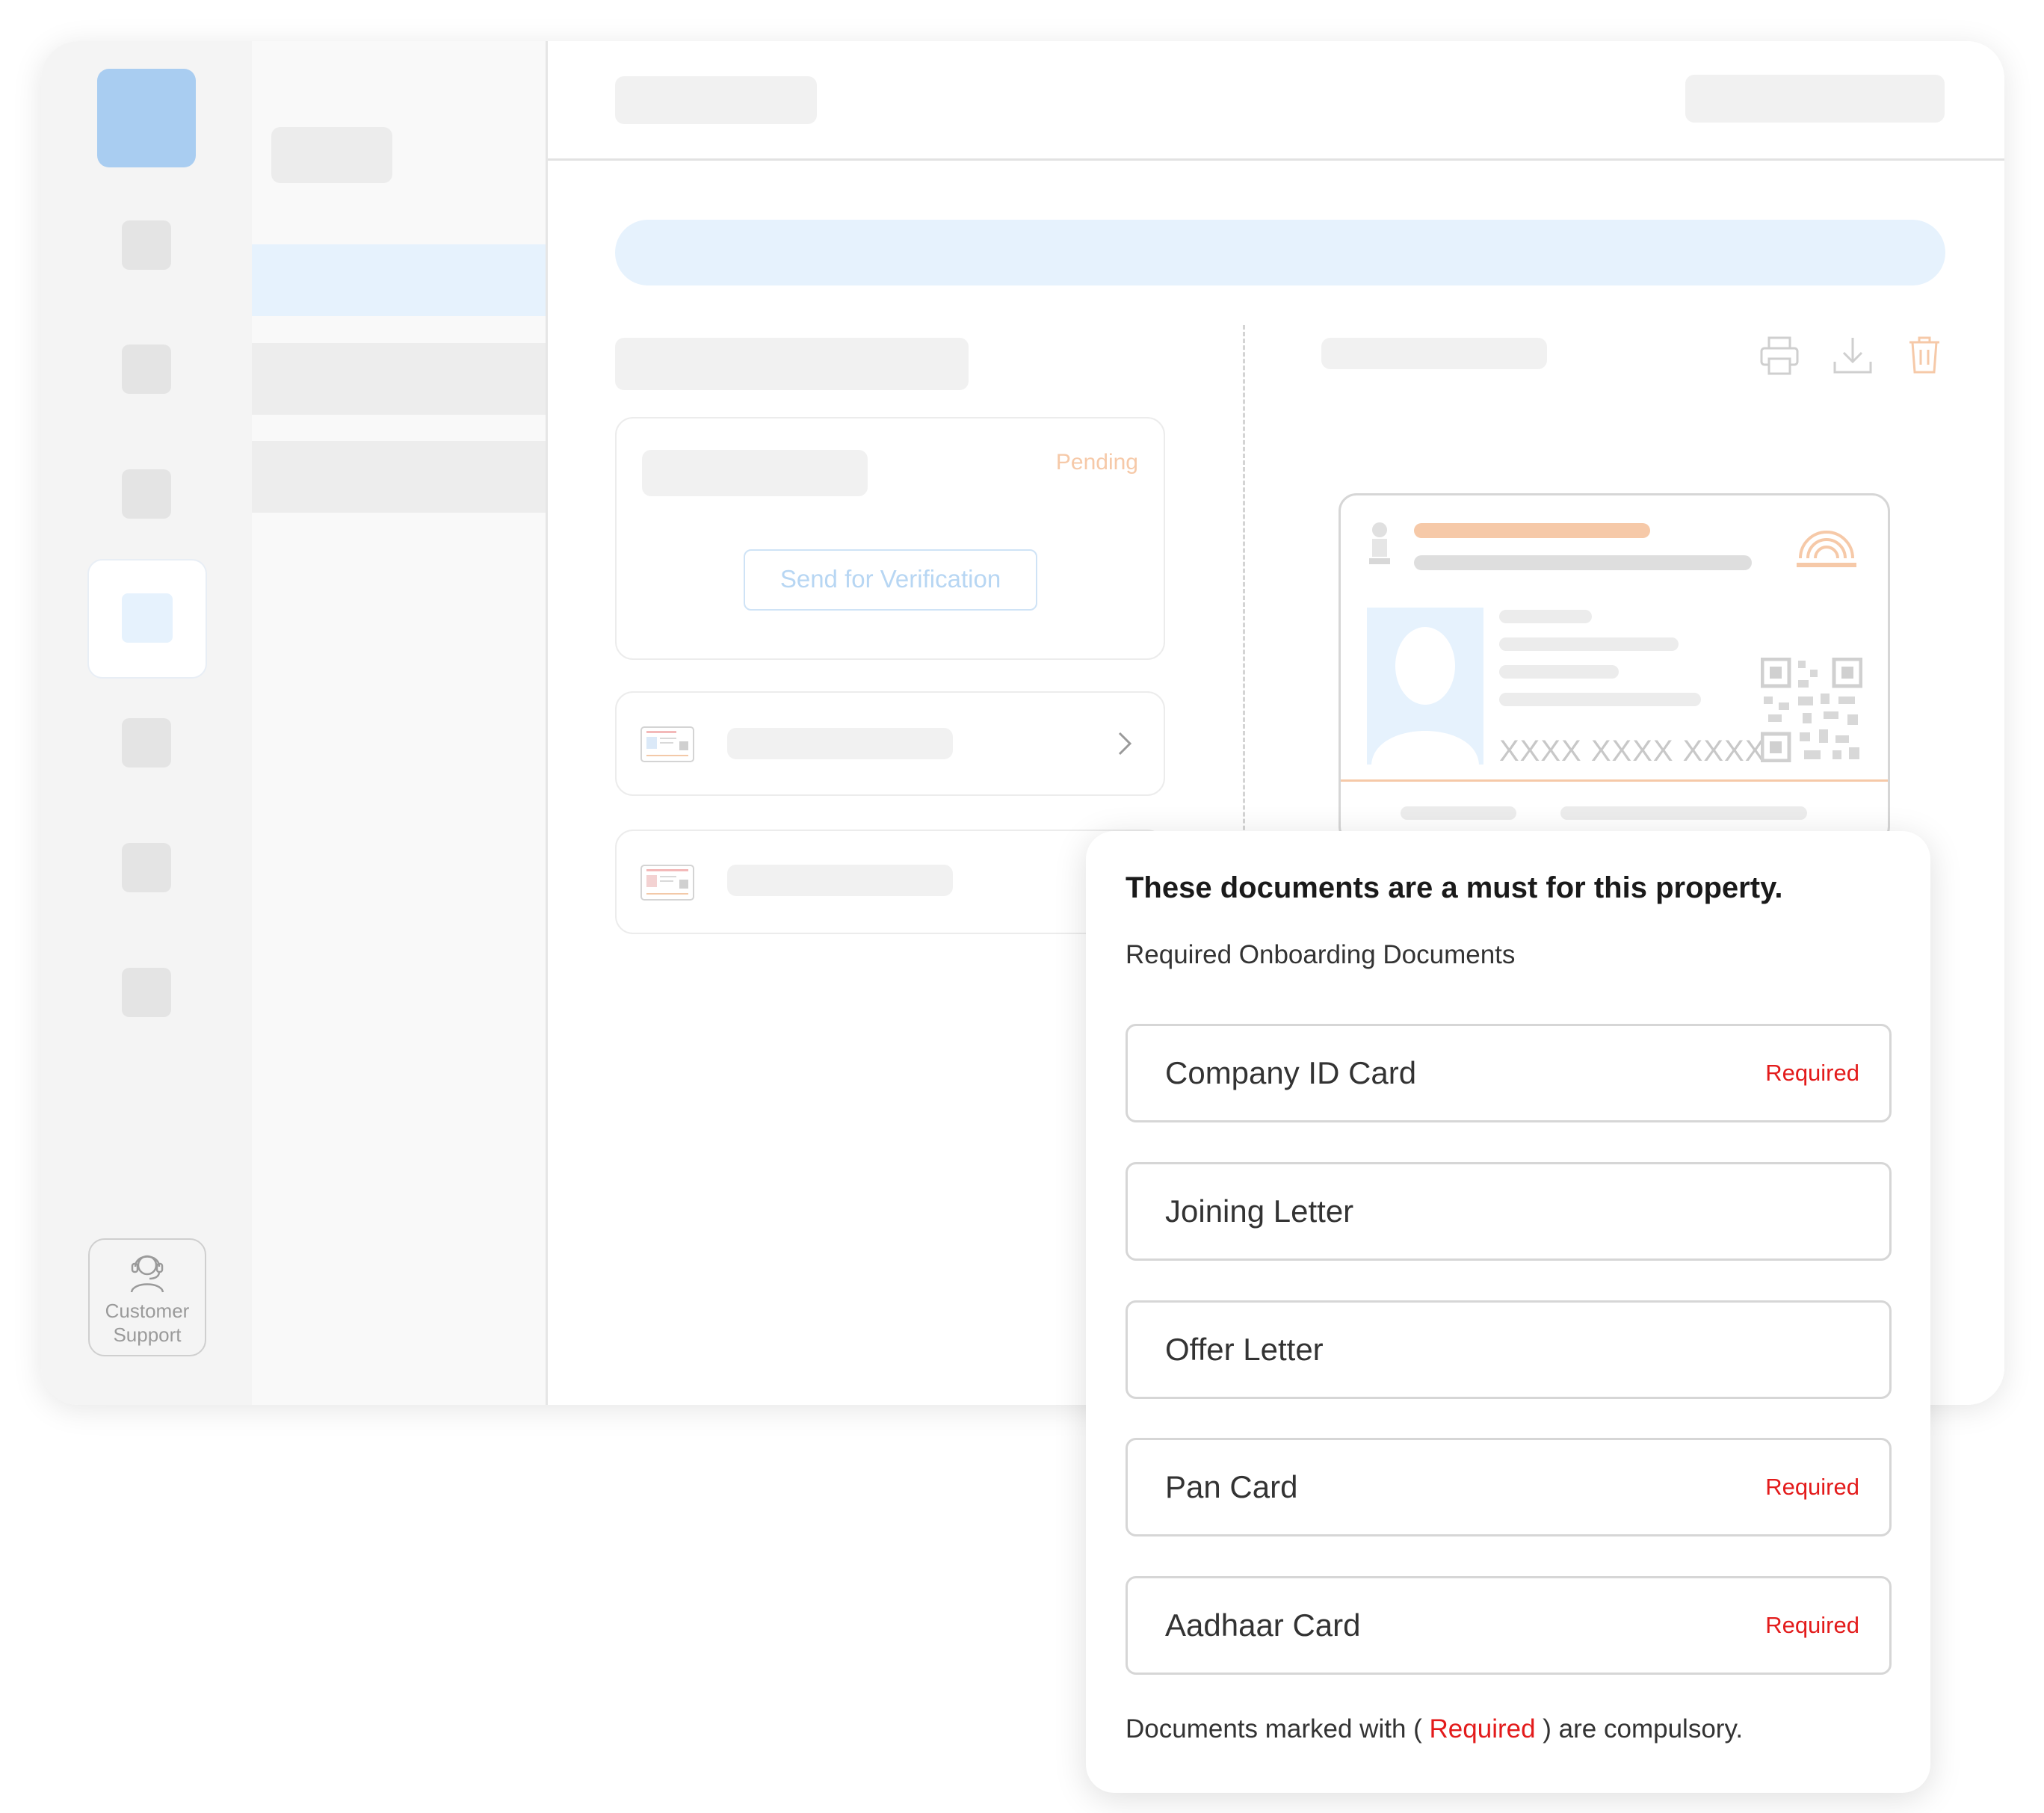  I want to click on document-label: Aadhaar Card, so click(1263, 1625).